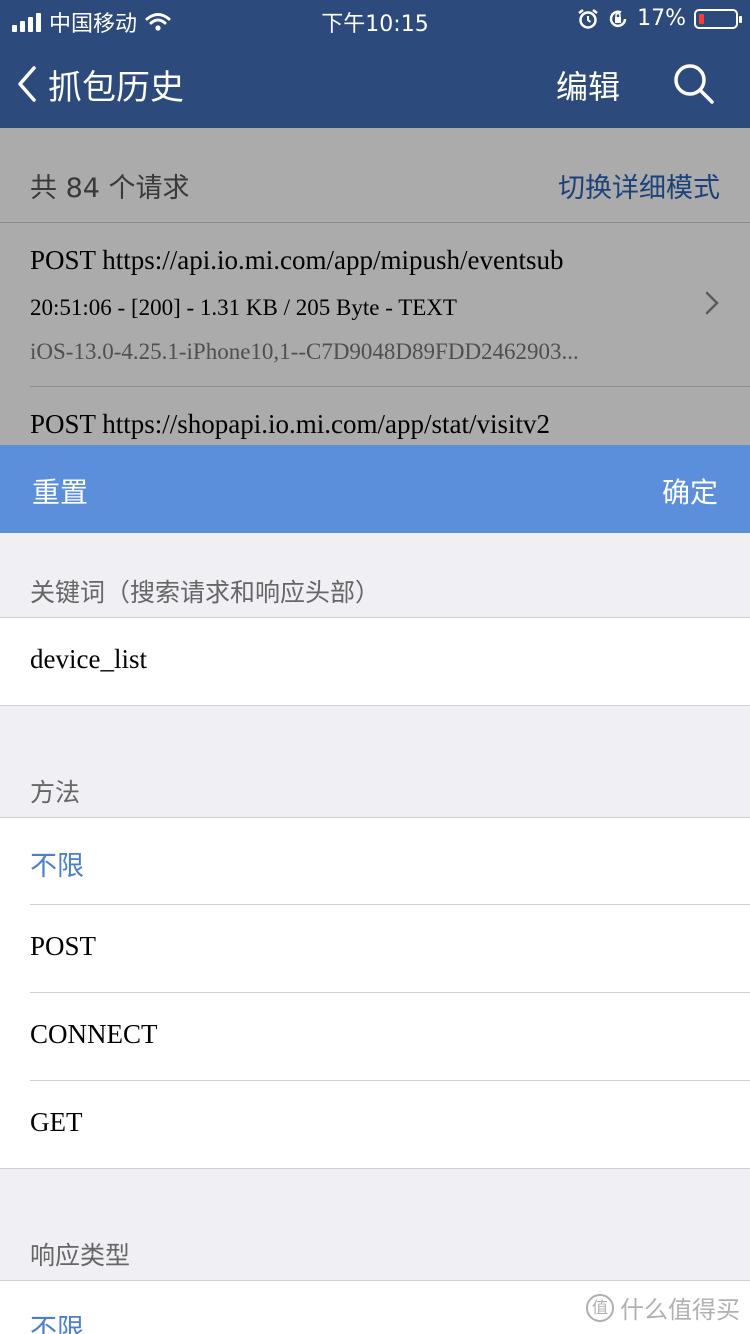  I want to click on keyword-input-value: device_list, so click(88, 659).